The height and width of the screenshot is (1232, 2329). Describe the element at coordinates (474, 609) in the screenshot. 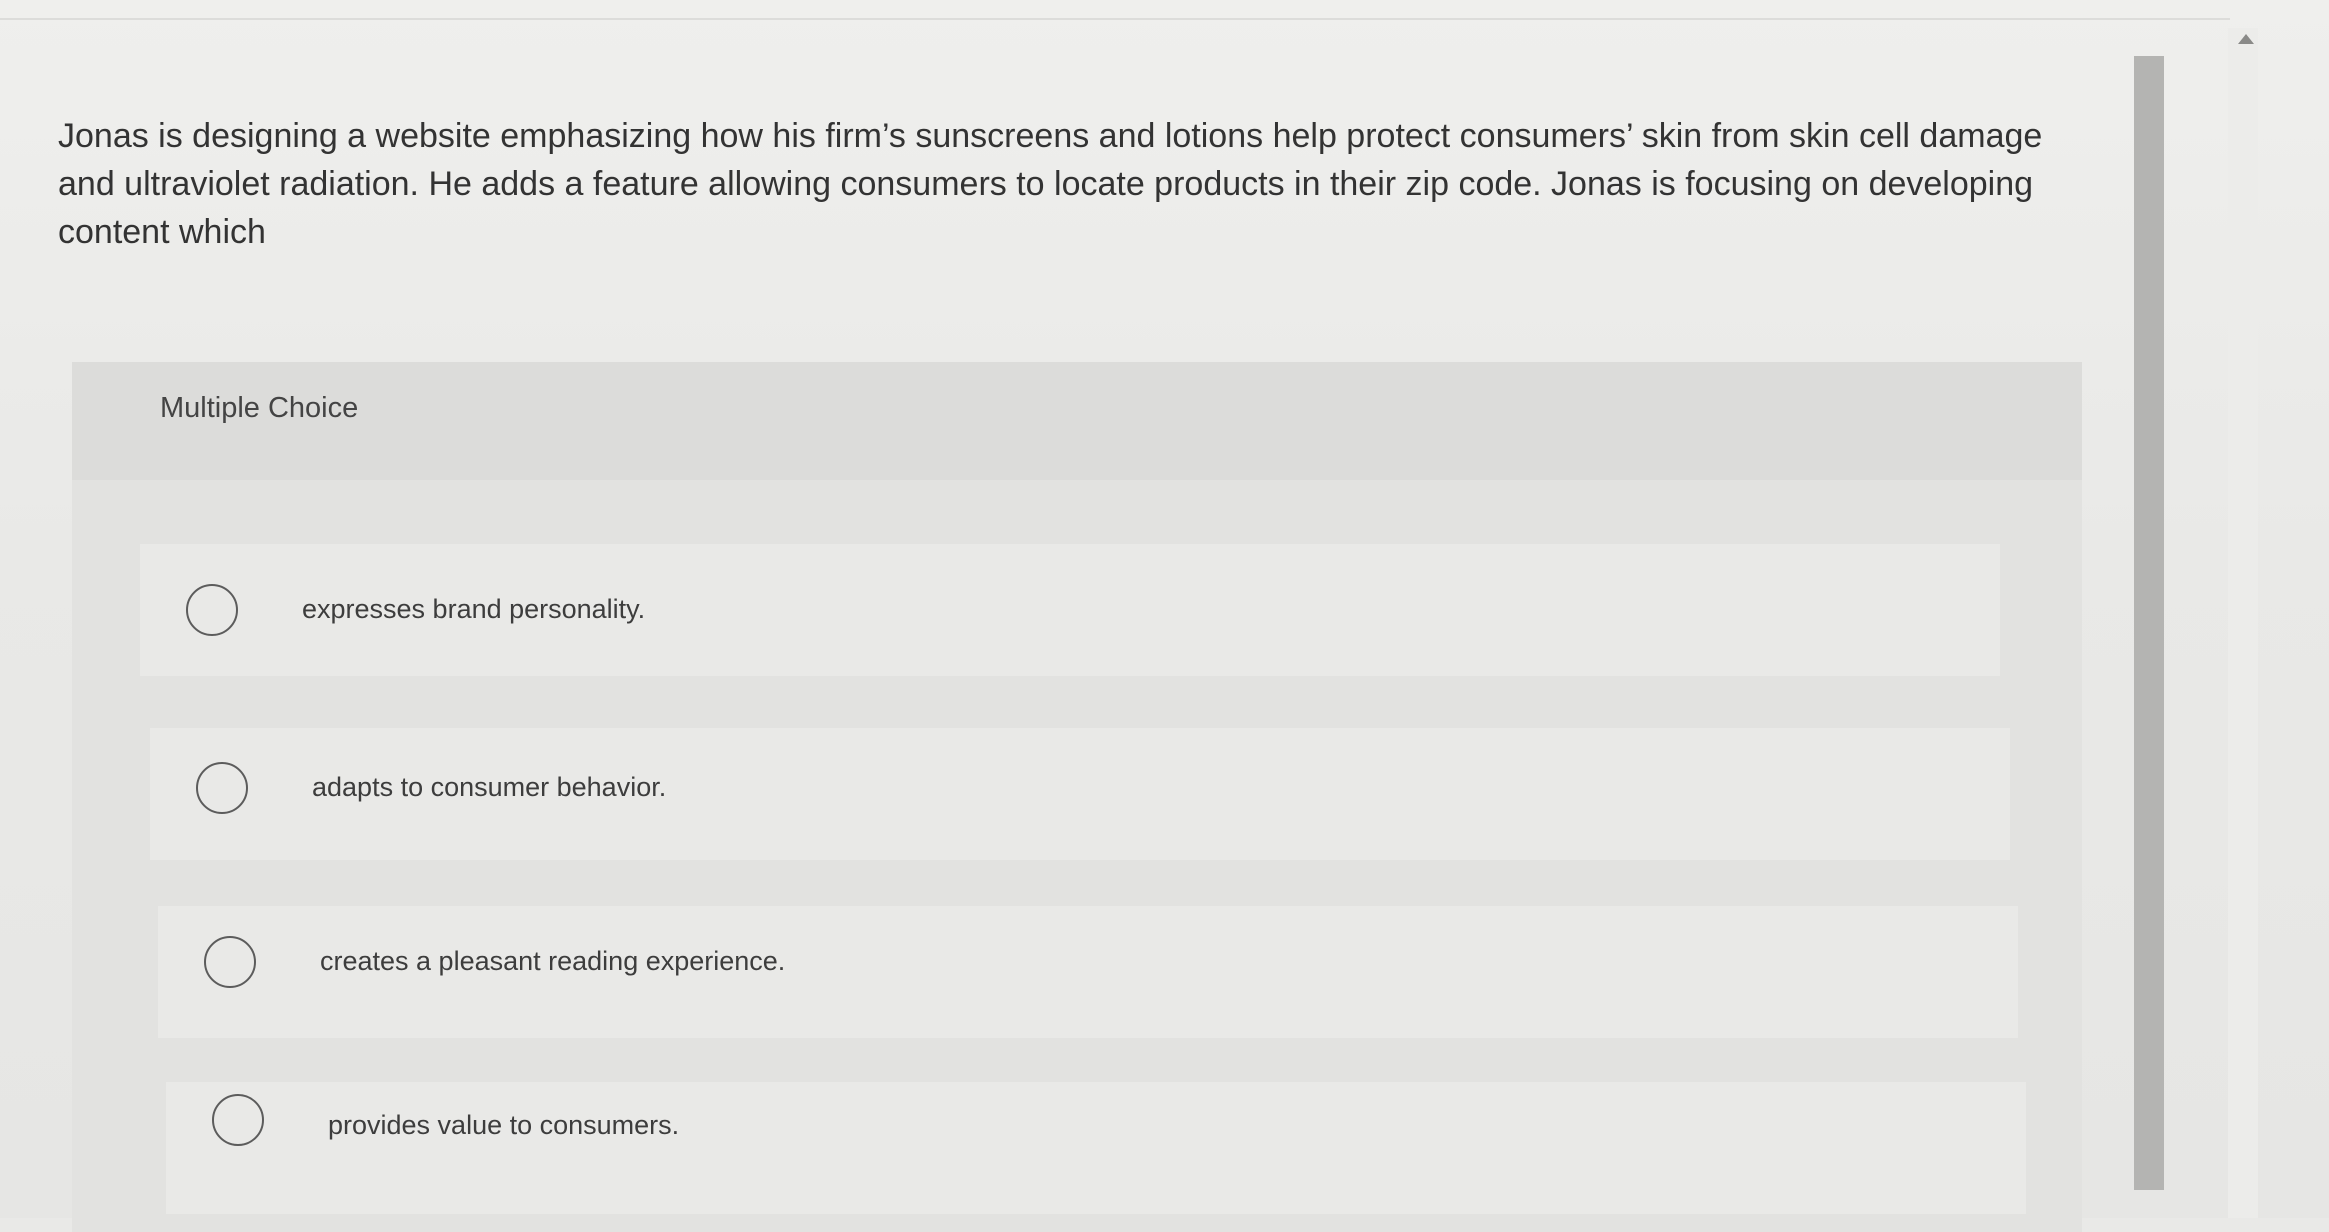

I see `option-label: expresses brand personality.` at that location.